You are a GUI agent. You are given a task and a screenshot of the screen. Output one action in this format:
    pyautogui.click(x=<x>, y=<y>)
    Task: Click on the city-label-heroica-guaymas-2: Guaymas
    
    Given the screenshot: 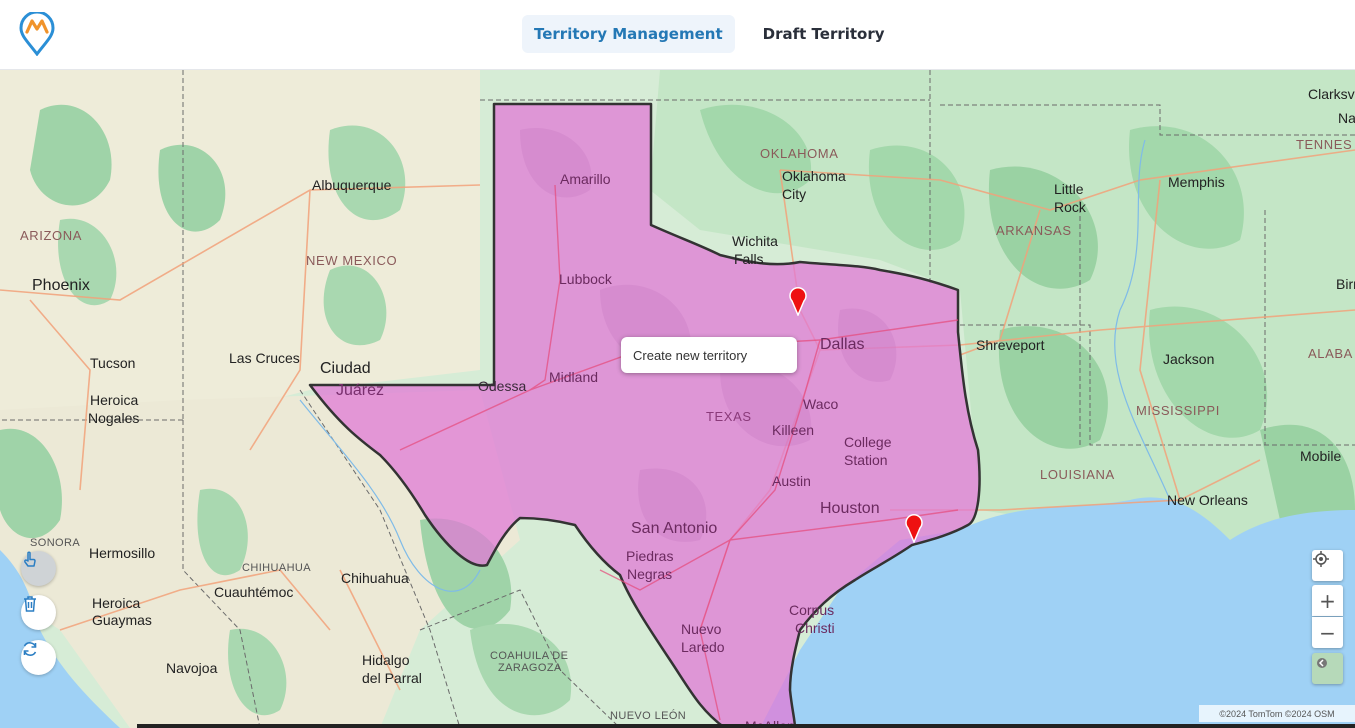 What is the action you would take?
    pyautogui.click(x=122, y=620)
    